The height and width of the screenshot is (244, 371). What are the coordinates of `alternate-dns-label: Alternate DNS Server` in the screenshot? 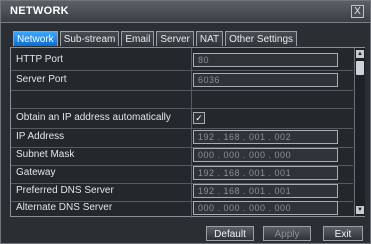 It's located at (64, 207).